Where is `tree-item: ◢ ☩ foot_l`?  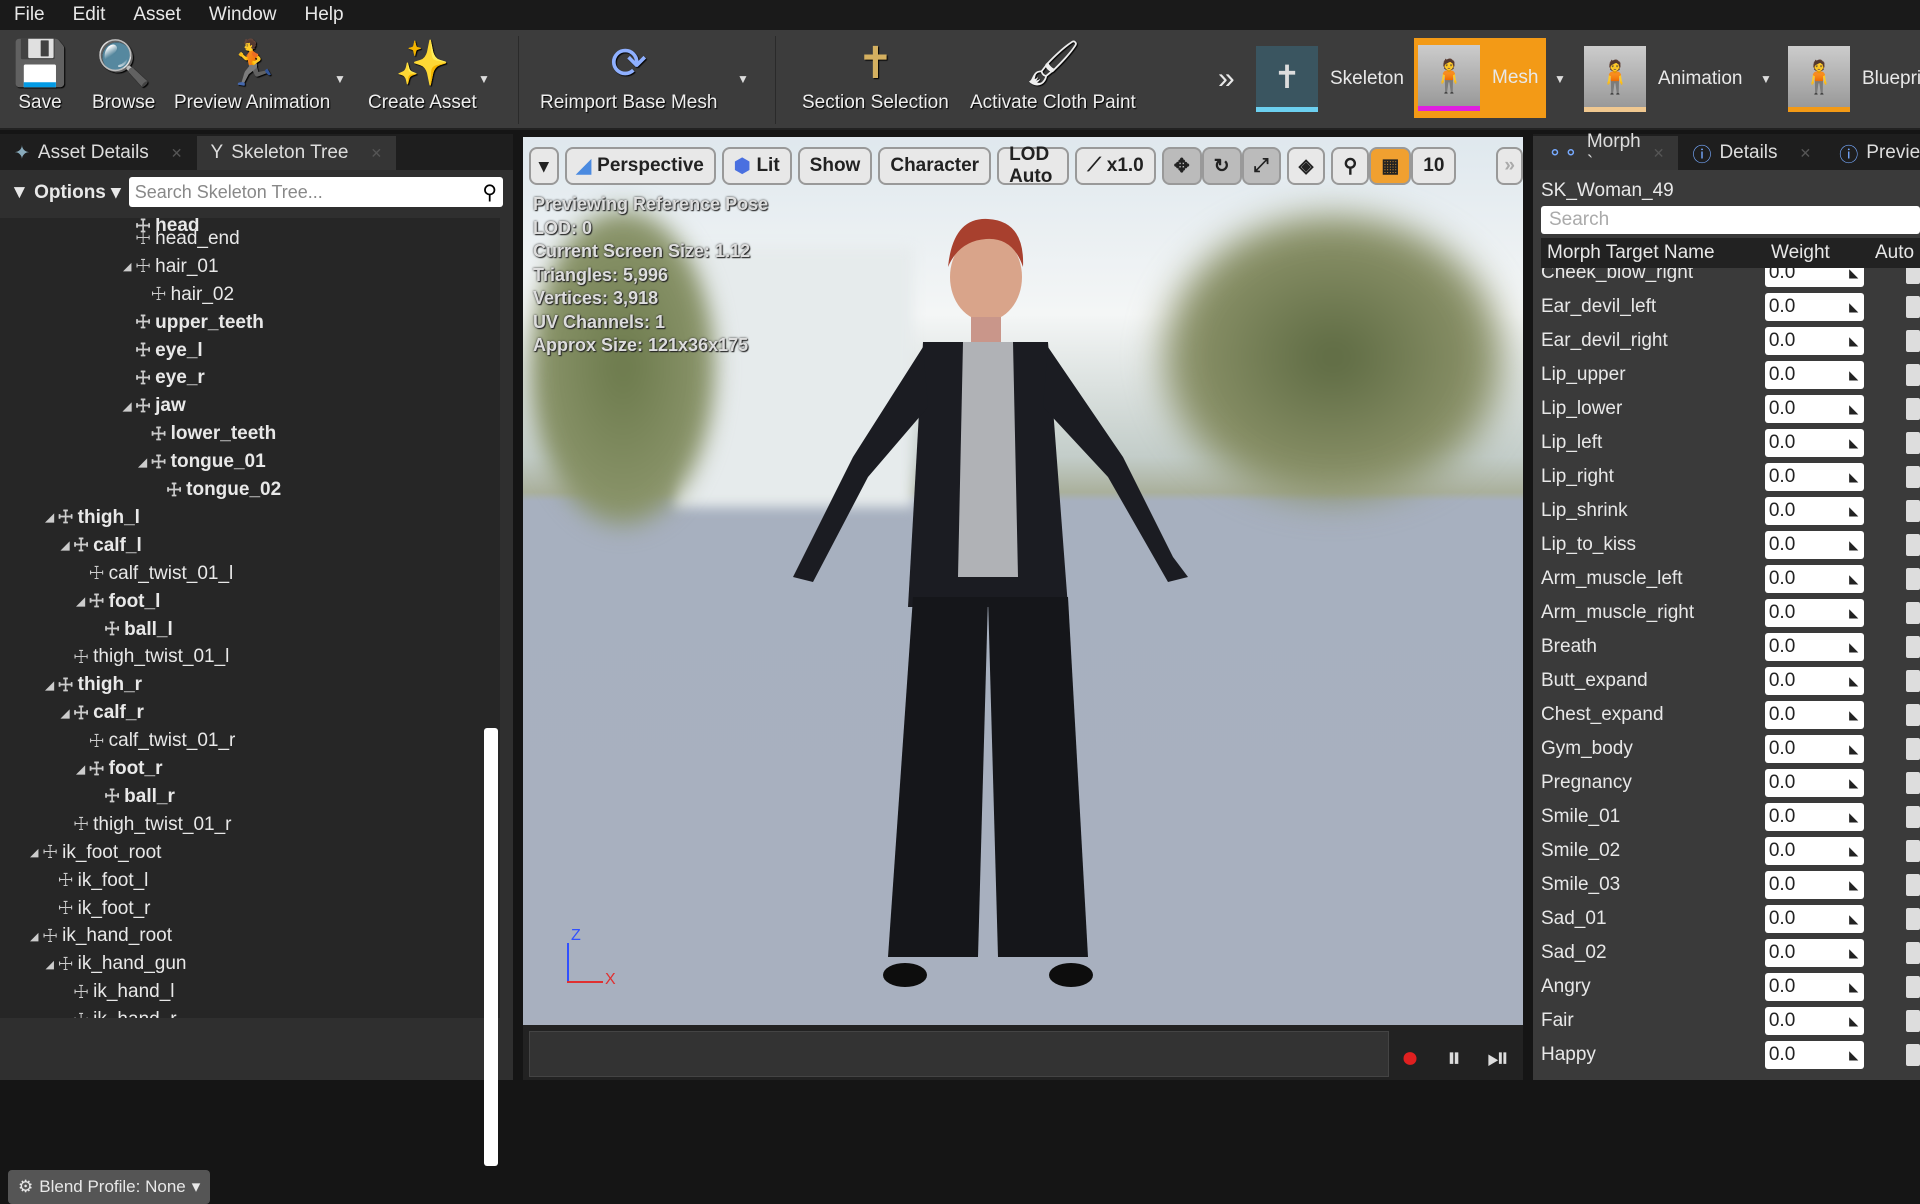
tree-item: ◢ ☩ foot_l is located at coordinates (119, 602).